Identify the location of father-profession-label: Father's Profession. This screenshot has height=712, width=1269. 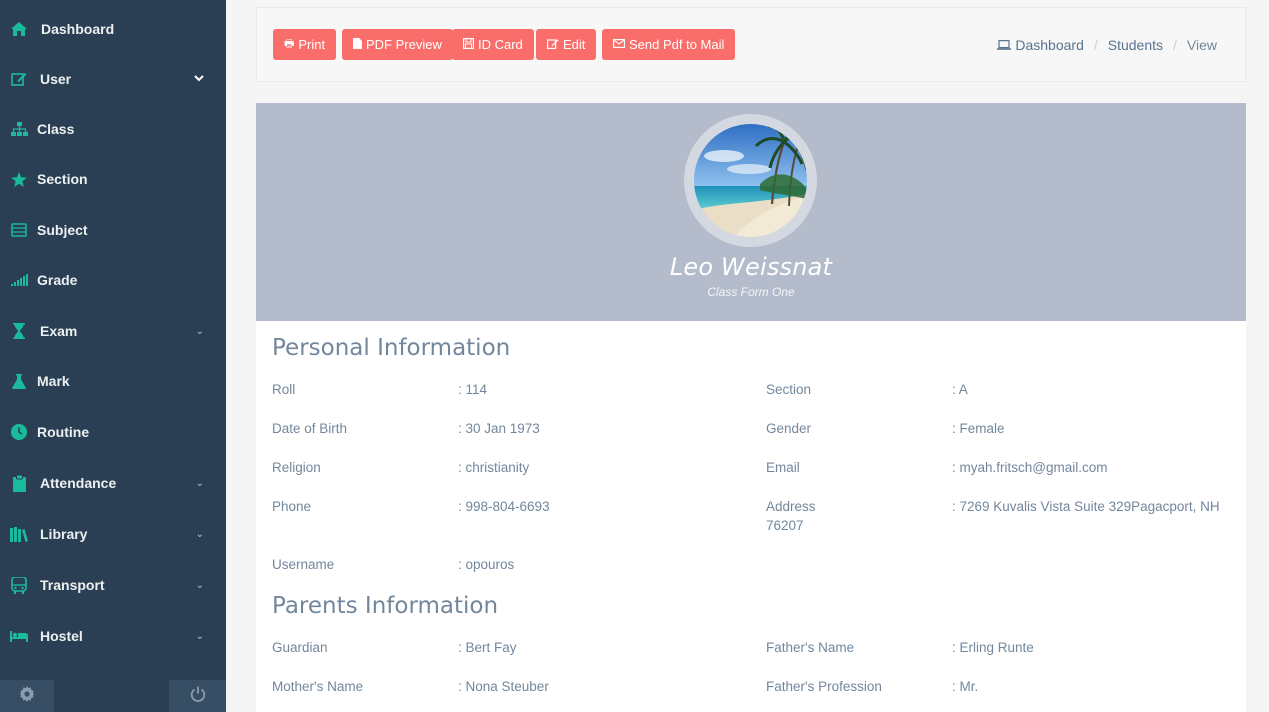
(824, 686).